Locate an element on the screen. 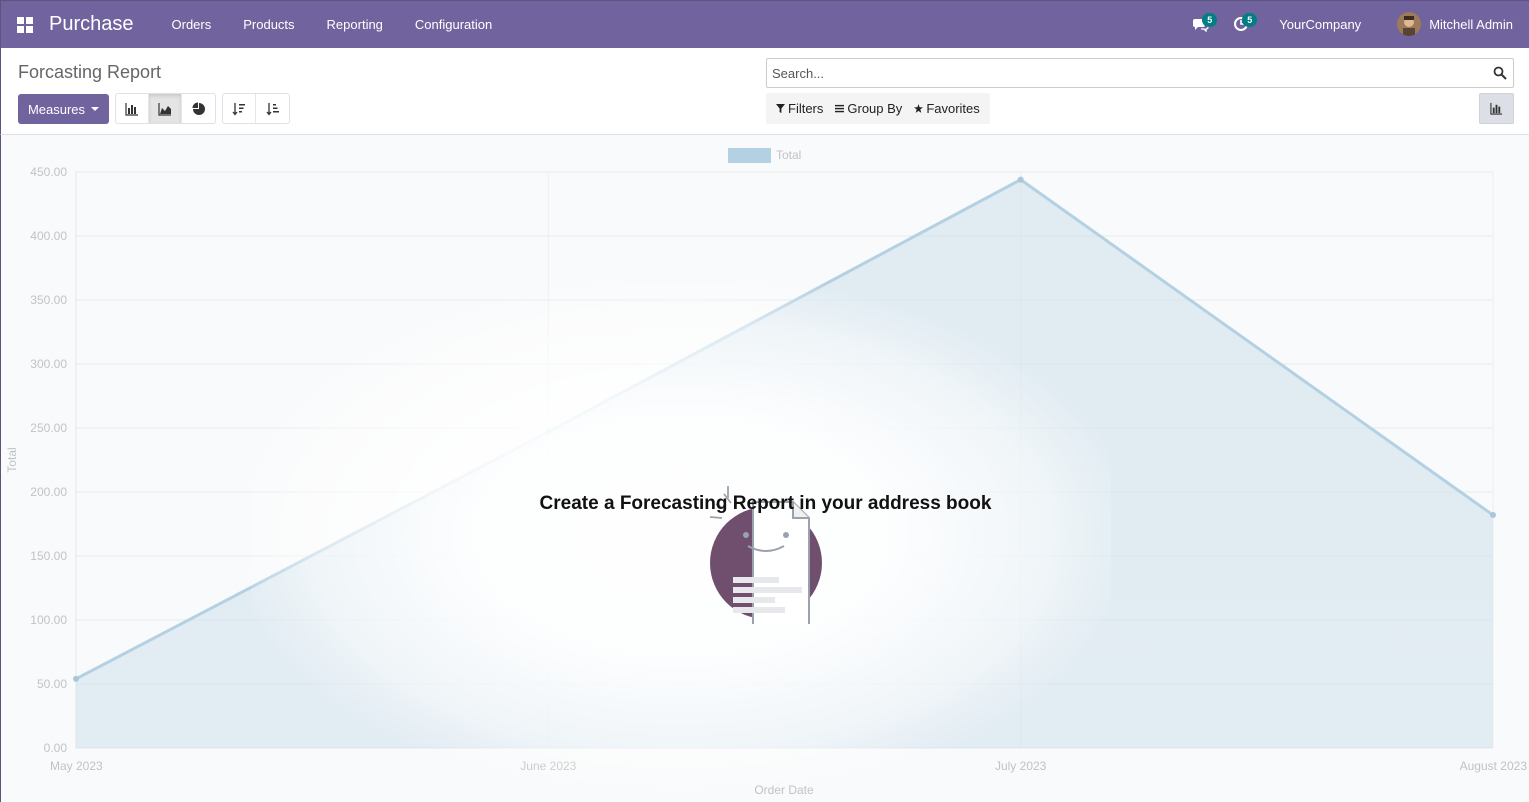  page-title: Forcasting Report is located at coordinates (90, 72).